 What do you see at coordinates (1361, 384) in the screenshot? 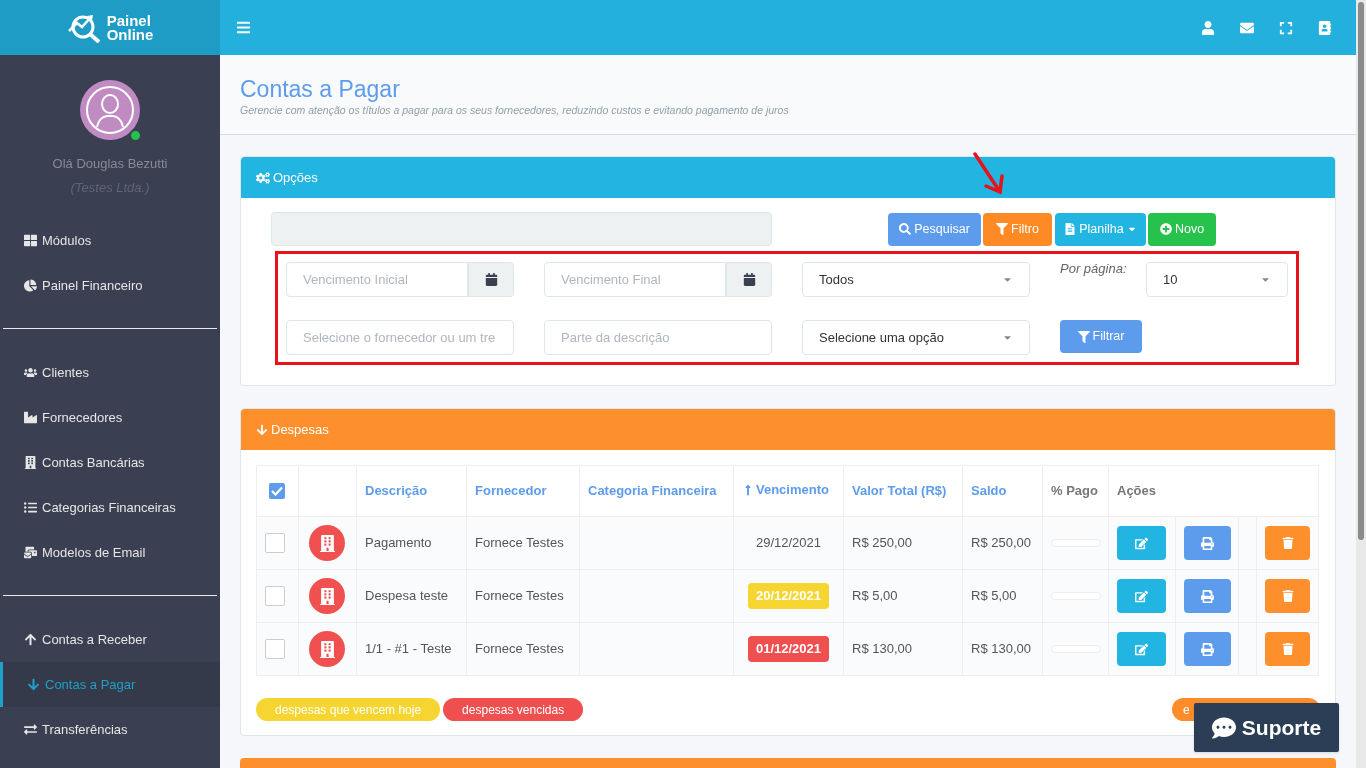
I see `scrollbar` at bounding box center [1361, 384].